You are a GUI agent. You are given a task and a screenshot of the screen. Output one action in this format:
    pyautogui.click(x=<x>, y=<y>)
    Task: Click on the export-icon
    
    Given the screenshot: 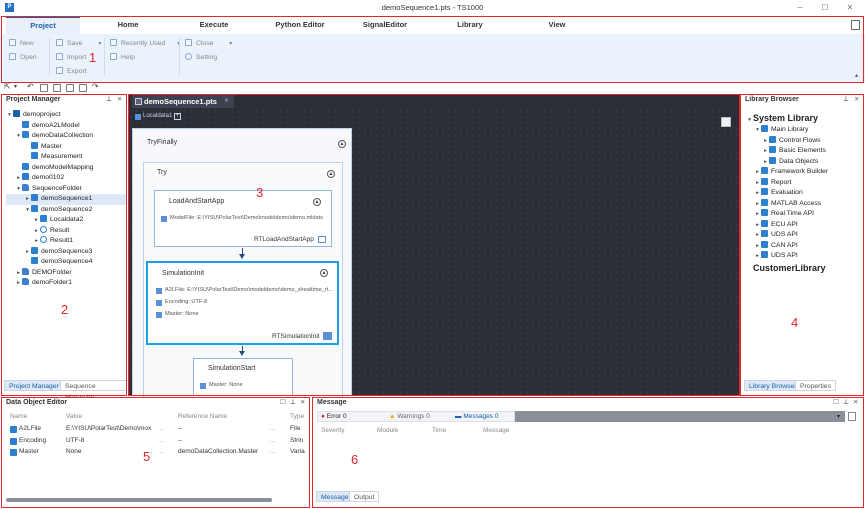 What is the action you would take?
    pyautogui.click(x=70, y=88)
    